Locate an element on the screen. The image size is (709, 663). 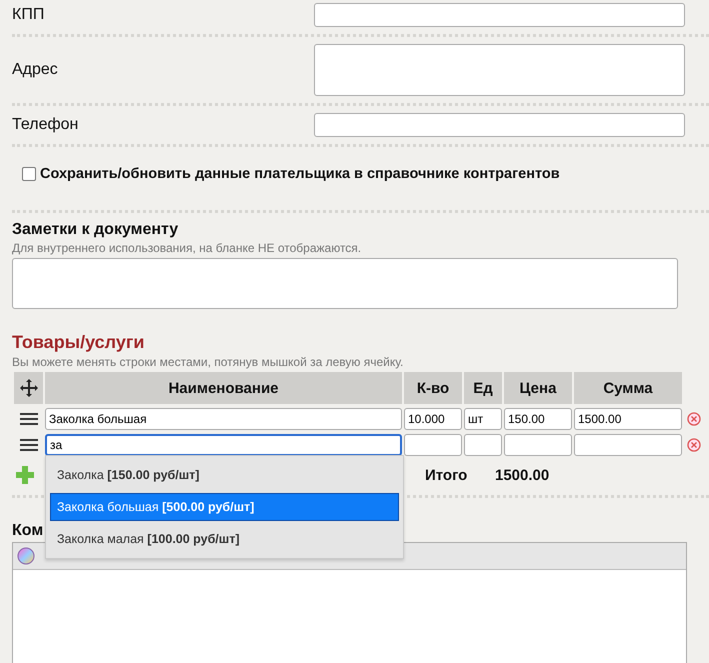
column-header: Сумма is located at coordinates (628, 388).